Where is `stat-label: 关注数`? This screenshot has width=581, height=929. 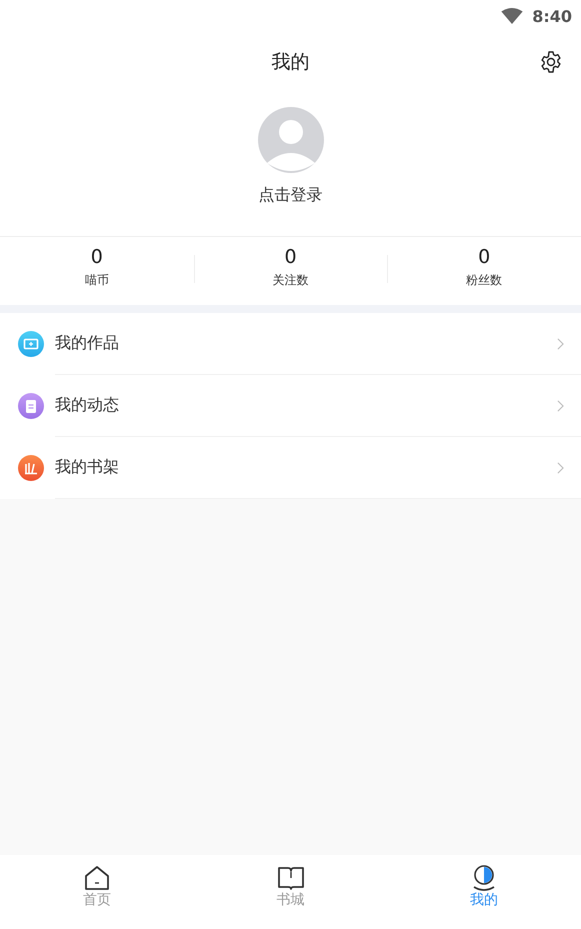
stat-label: 关注数 is located at coordinates (290, 280).